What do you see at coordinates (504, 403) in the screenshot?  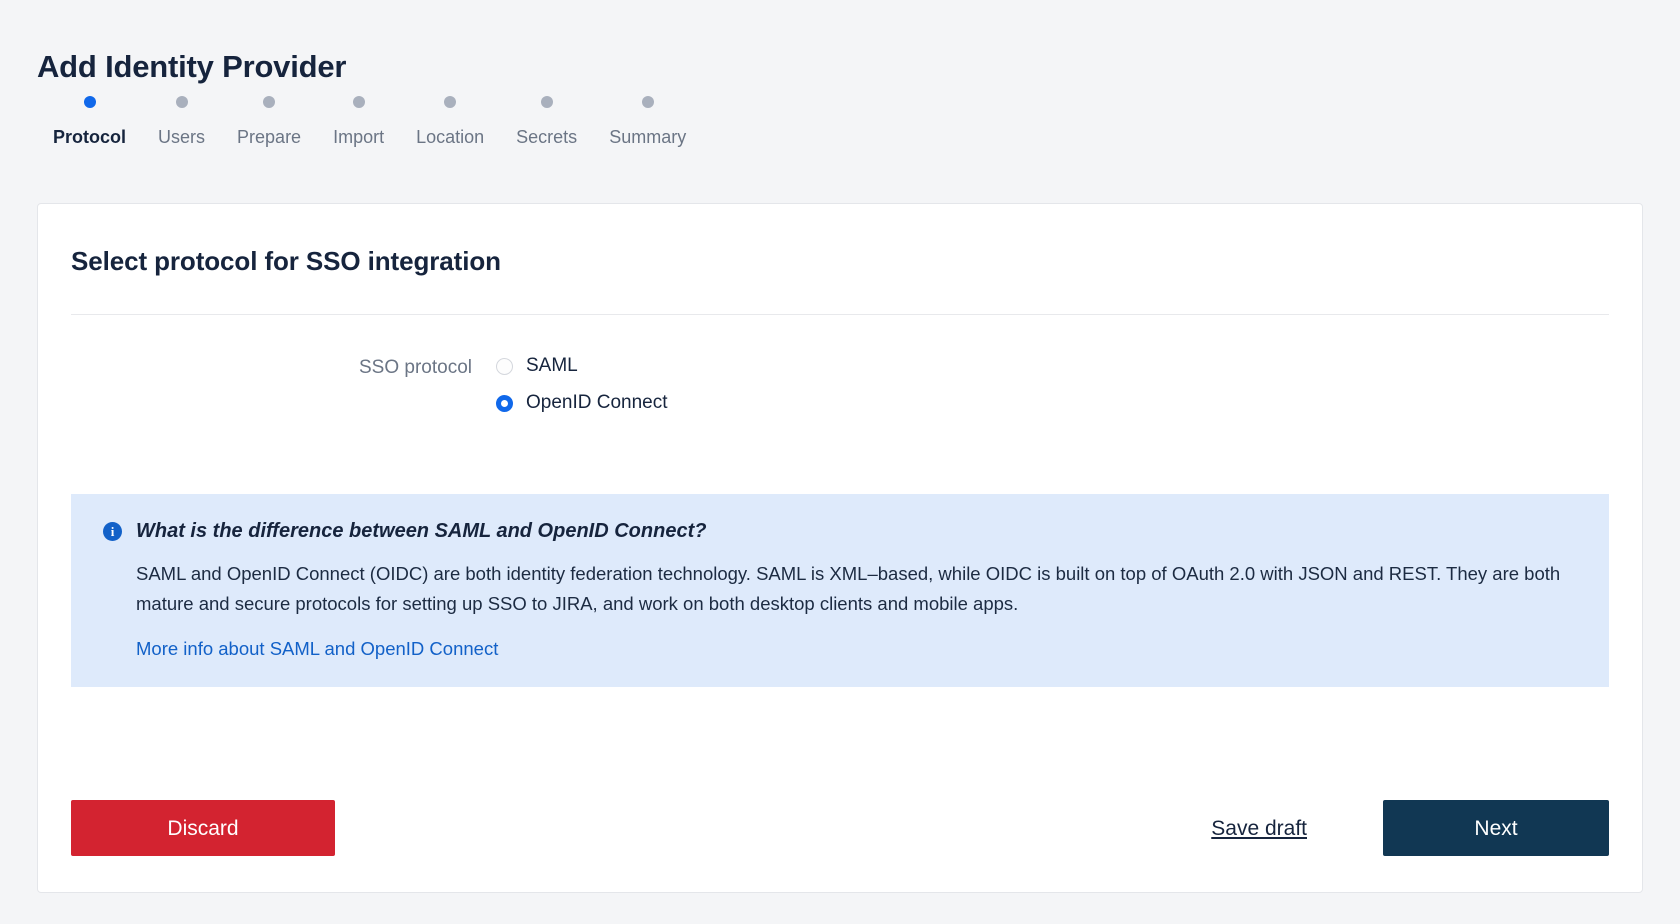 I see `radio-circle-selected-icon` at bounding box center [504, 403].